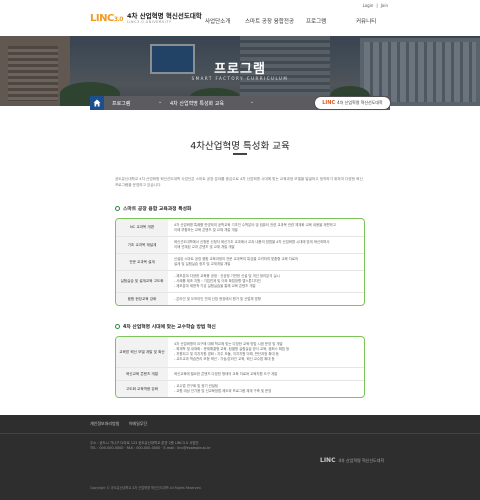 This screenshot has width=480, height=500. I want to click on top-utility: Login | Join, so click(375, 5).